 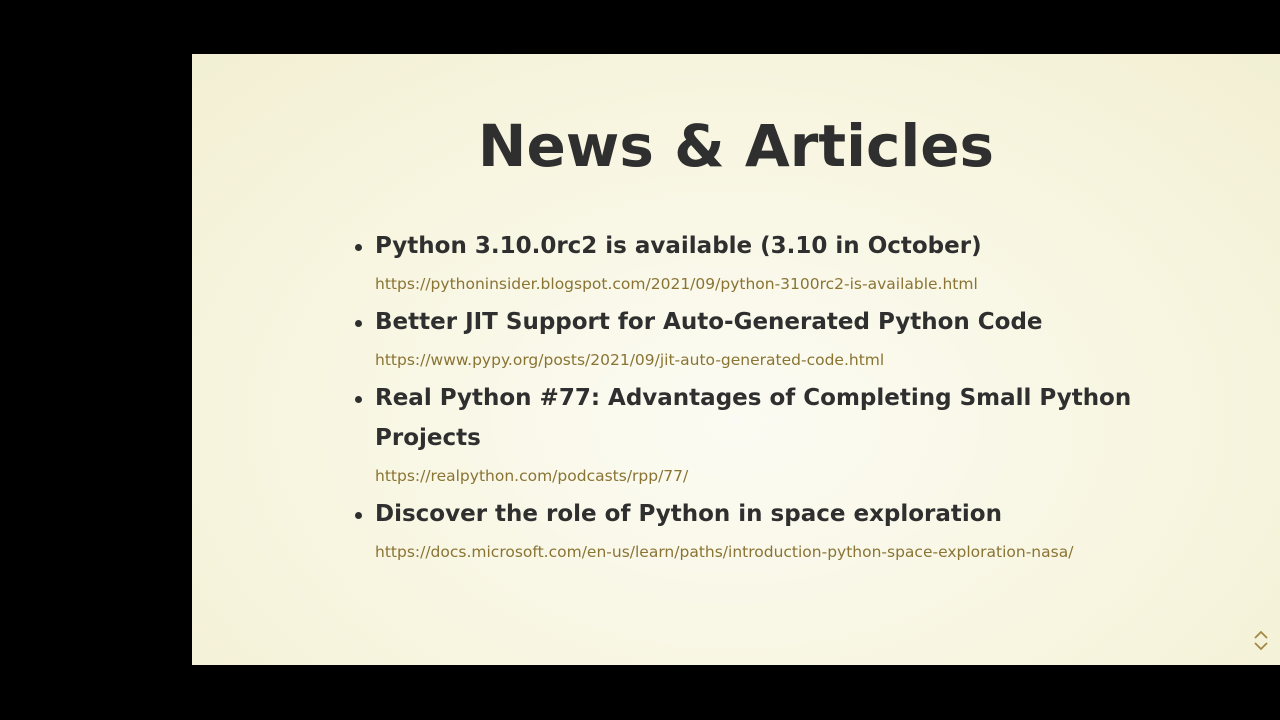 What do you see at coordinates (736, 146) in the screenshot?
I see `slide-title: News & Articles` at bounding box center [736, 146].